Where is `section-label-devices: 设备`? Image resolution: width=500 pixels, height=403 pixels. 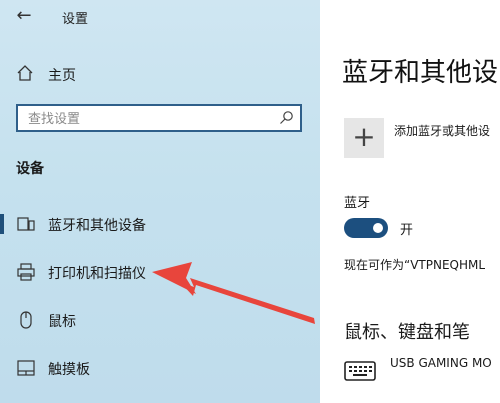 section-label-devices: 设备 is located at coordinates (30, 169).